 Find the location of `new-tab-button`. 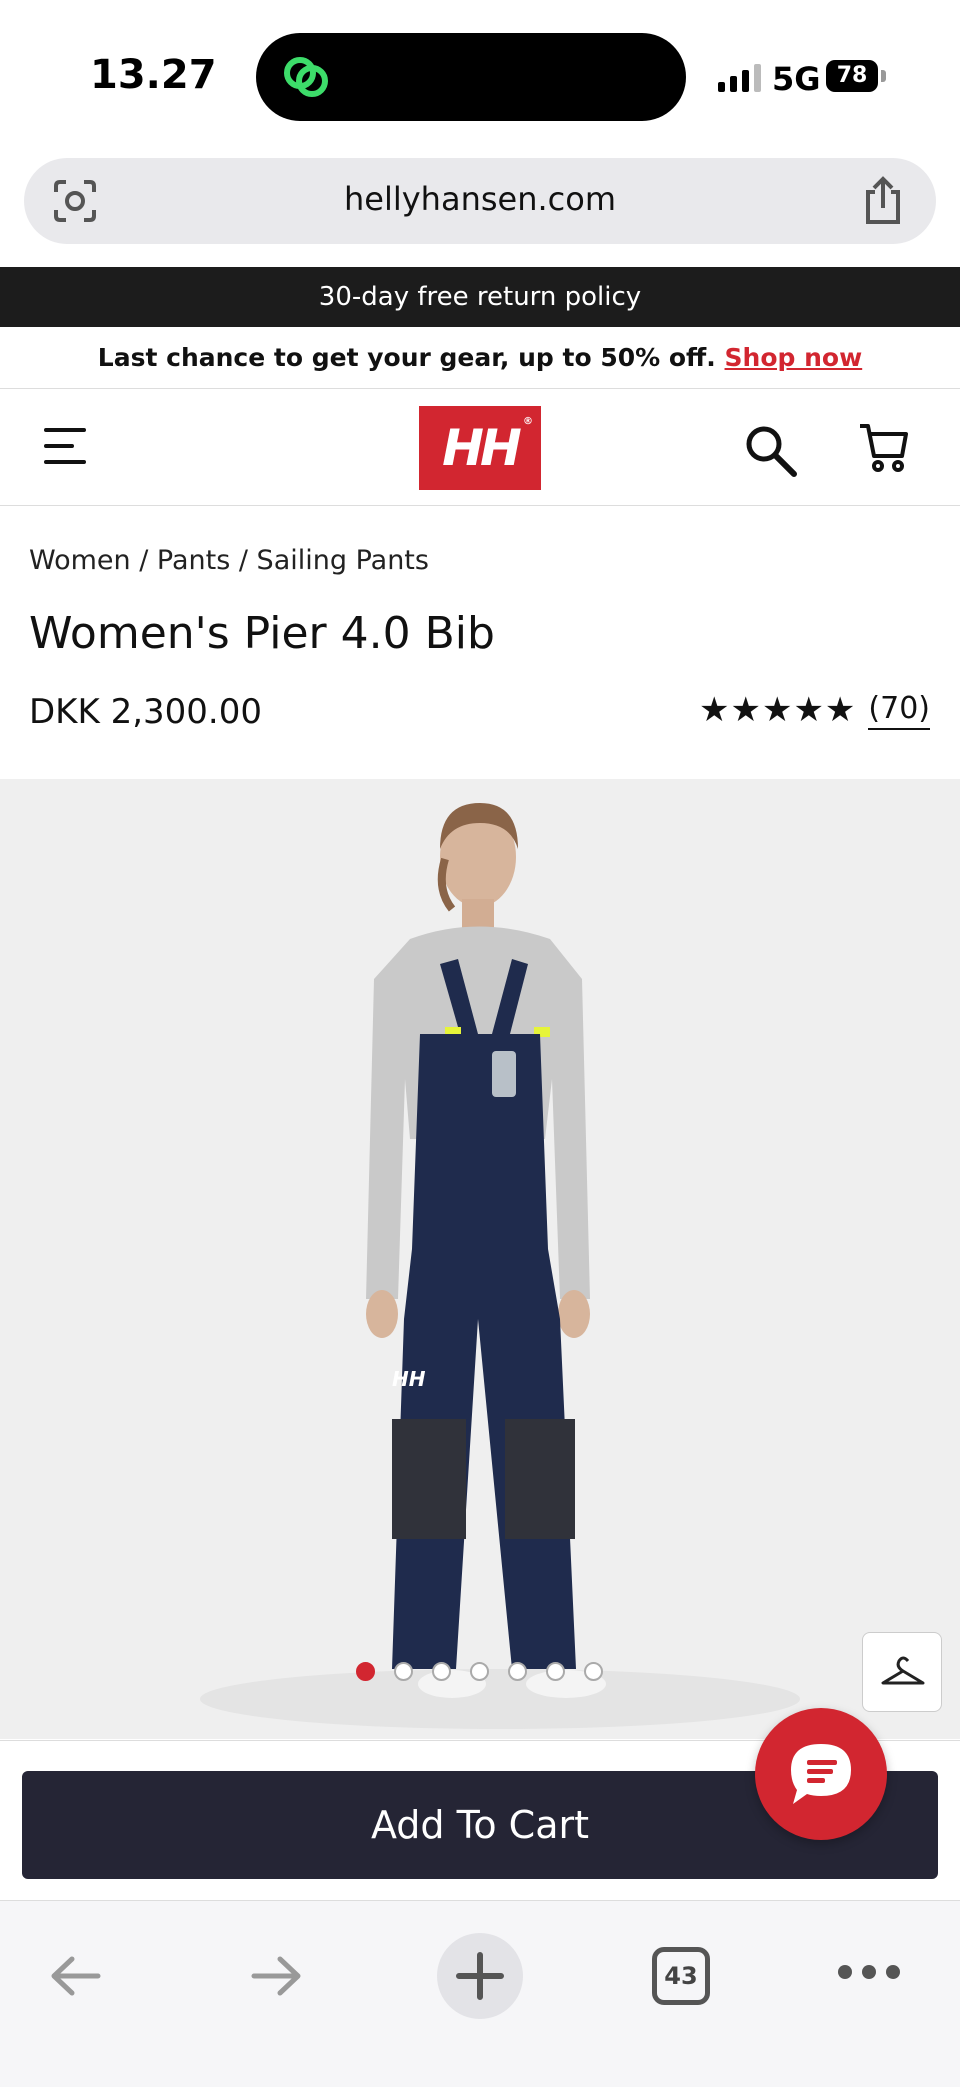

new-tab-button is located at coordinates (480, 1976).